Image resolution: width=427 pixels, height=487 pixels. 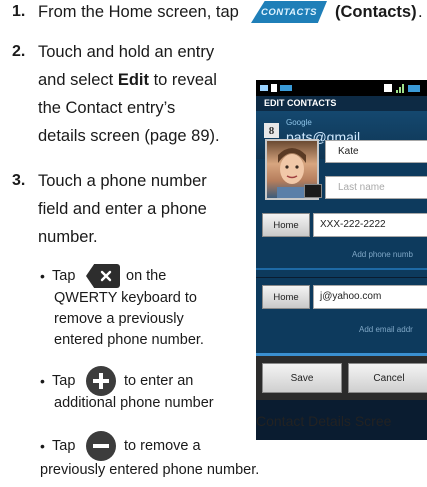 I want to click on email-field: j@yahoo.com, so click(x=370, y=297).